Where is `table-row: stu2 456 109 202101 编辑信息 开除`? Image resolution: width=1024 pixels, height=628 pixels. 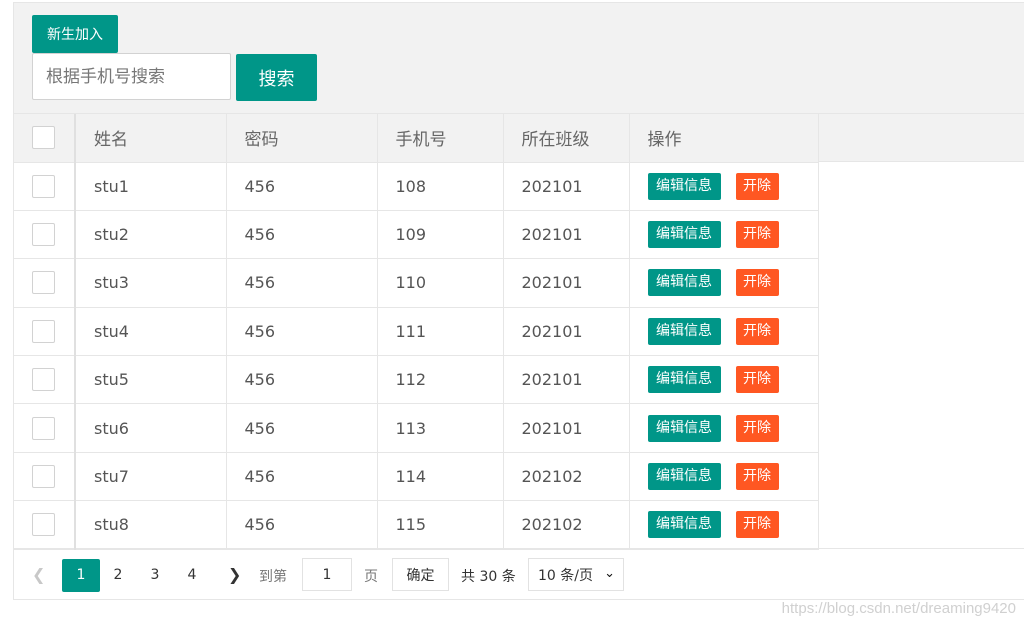
table-row: stu2 456 109 202101 编辑信息 开除 is located at coordinates (416, 235).